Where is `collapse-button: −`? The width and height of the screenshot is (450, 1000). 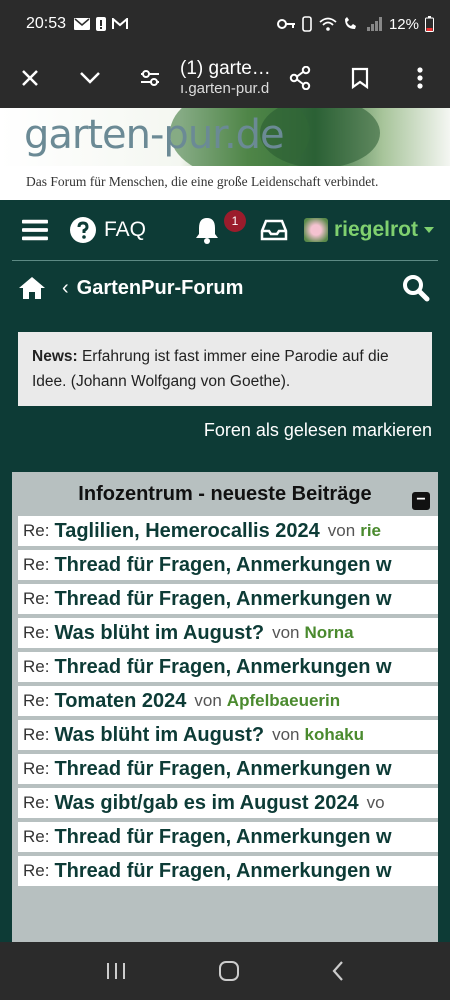 collapse-button: − is located at coordinates (421, 501).